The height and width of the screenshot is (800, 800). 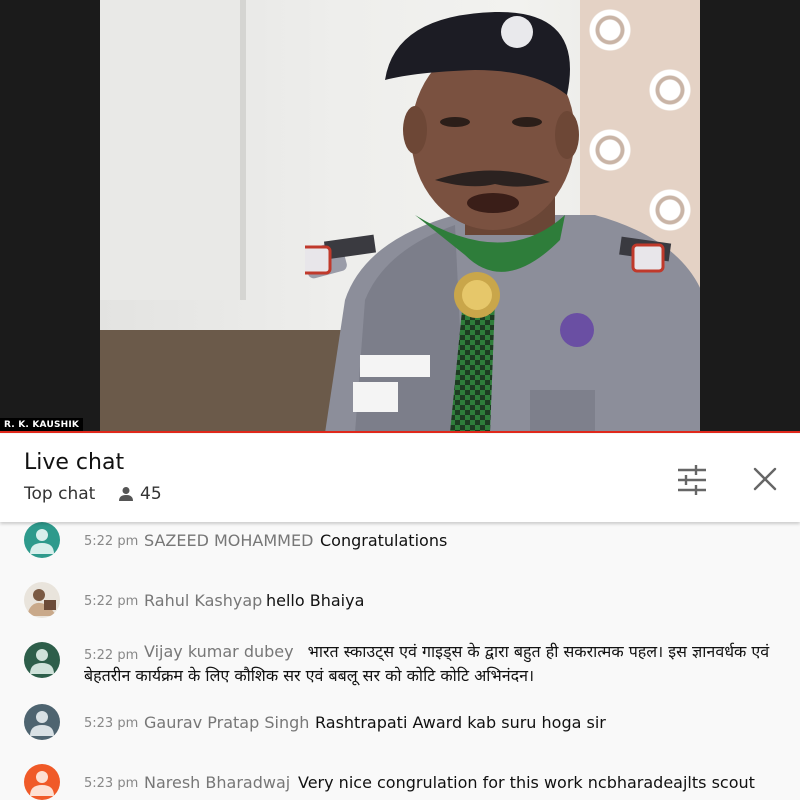 I want to click on message-author: SAZEED MOHAMMED, so click(x=228, y=540).